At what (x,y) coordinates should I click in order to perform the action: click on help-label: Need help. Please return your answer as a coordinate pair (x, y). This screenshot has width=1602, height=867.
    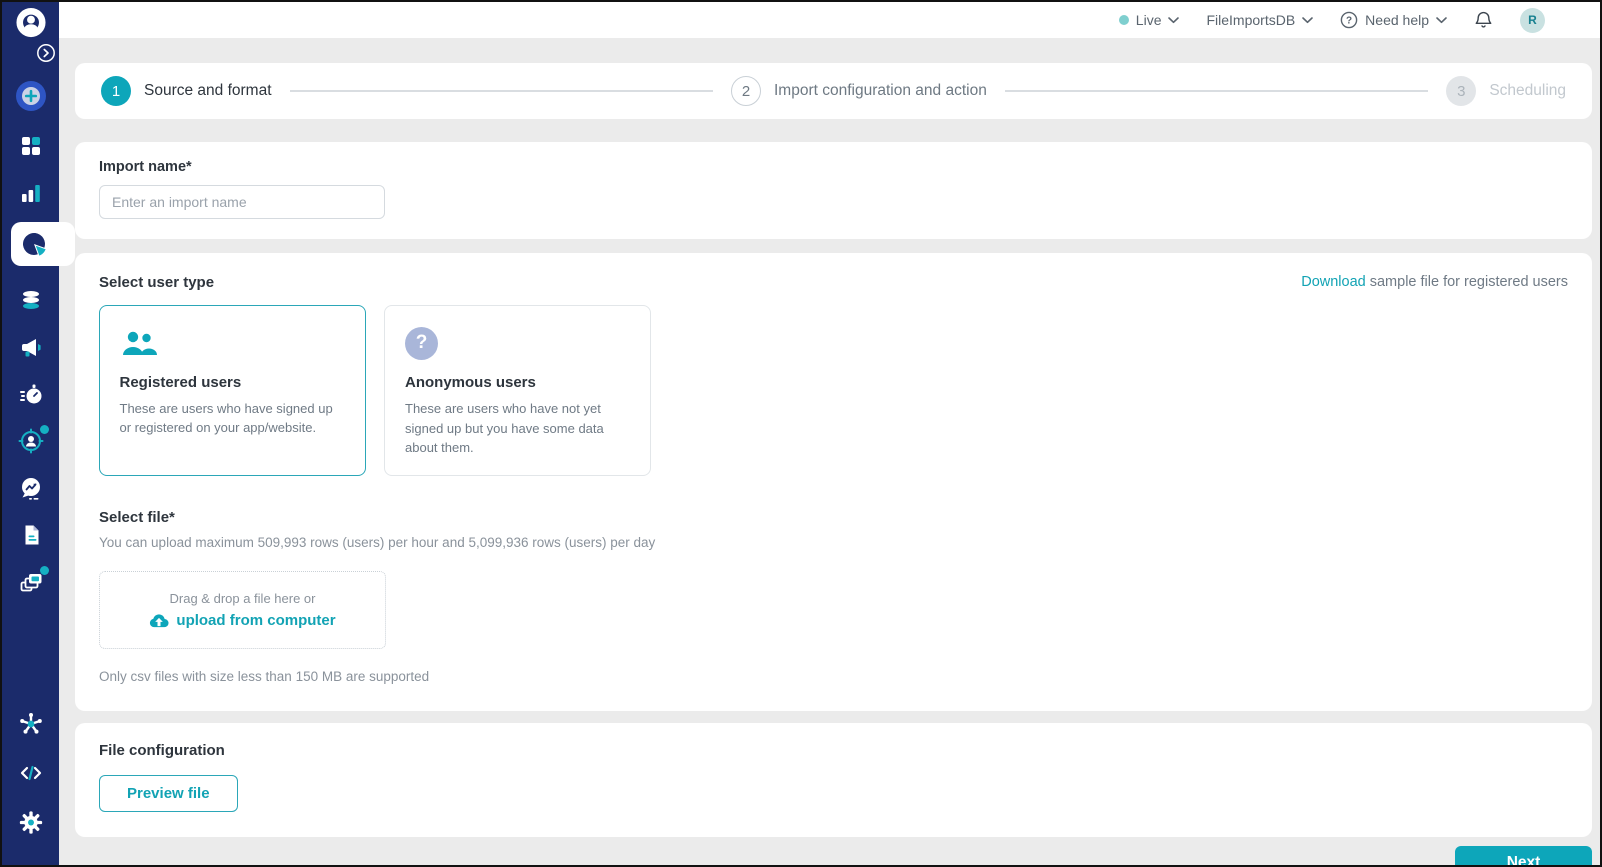
    Looking at the image, I should click on (1397, 20).